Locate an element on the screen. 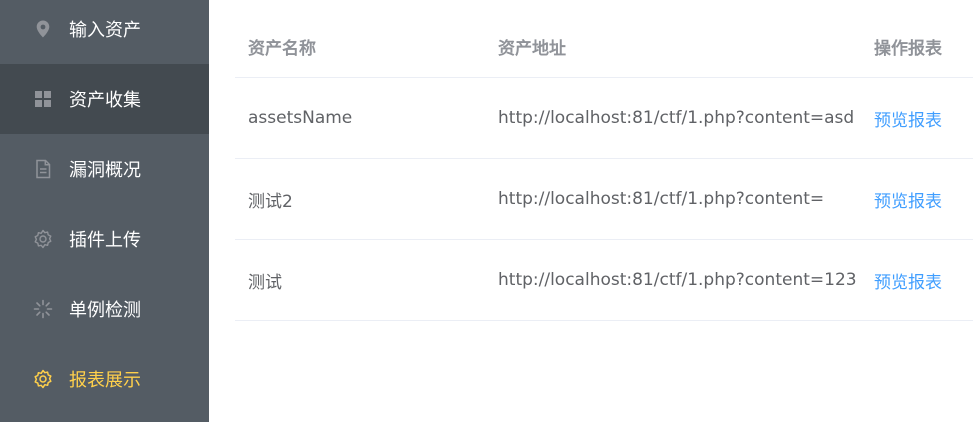 Image resolution: width=973 pixels, height=422 pixels. asset-name-cell: 测试2 is located at coordinates (270, 201).